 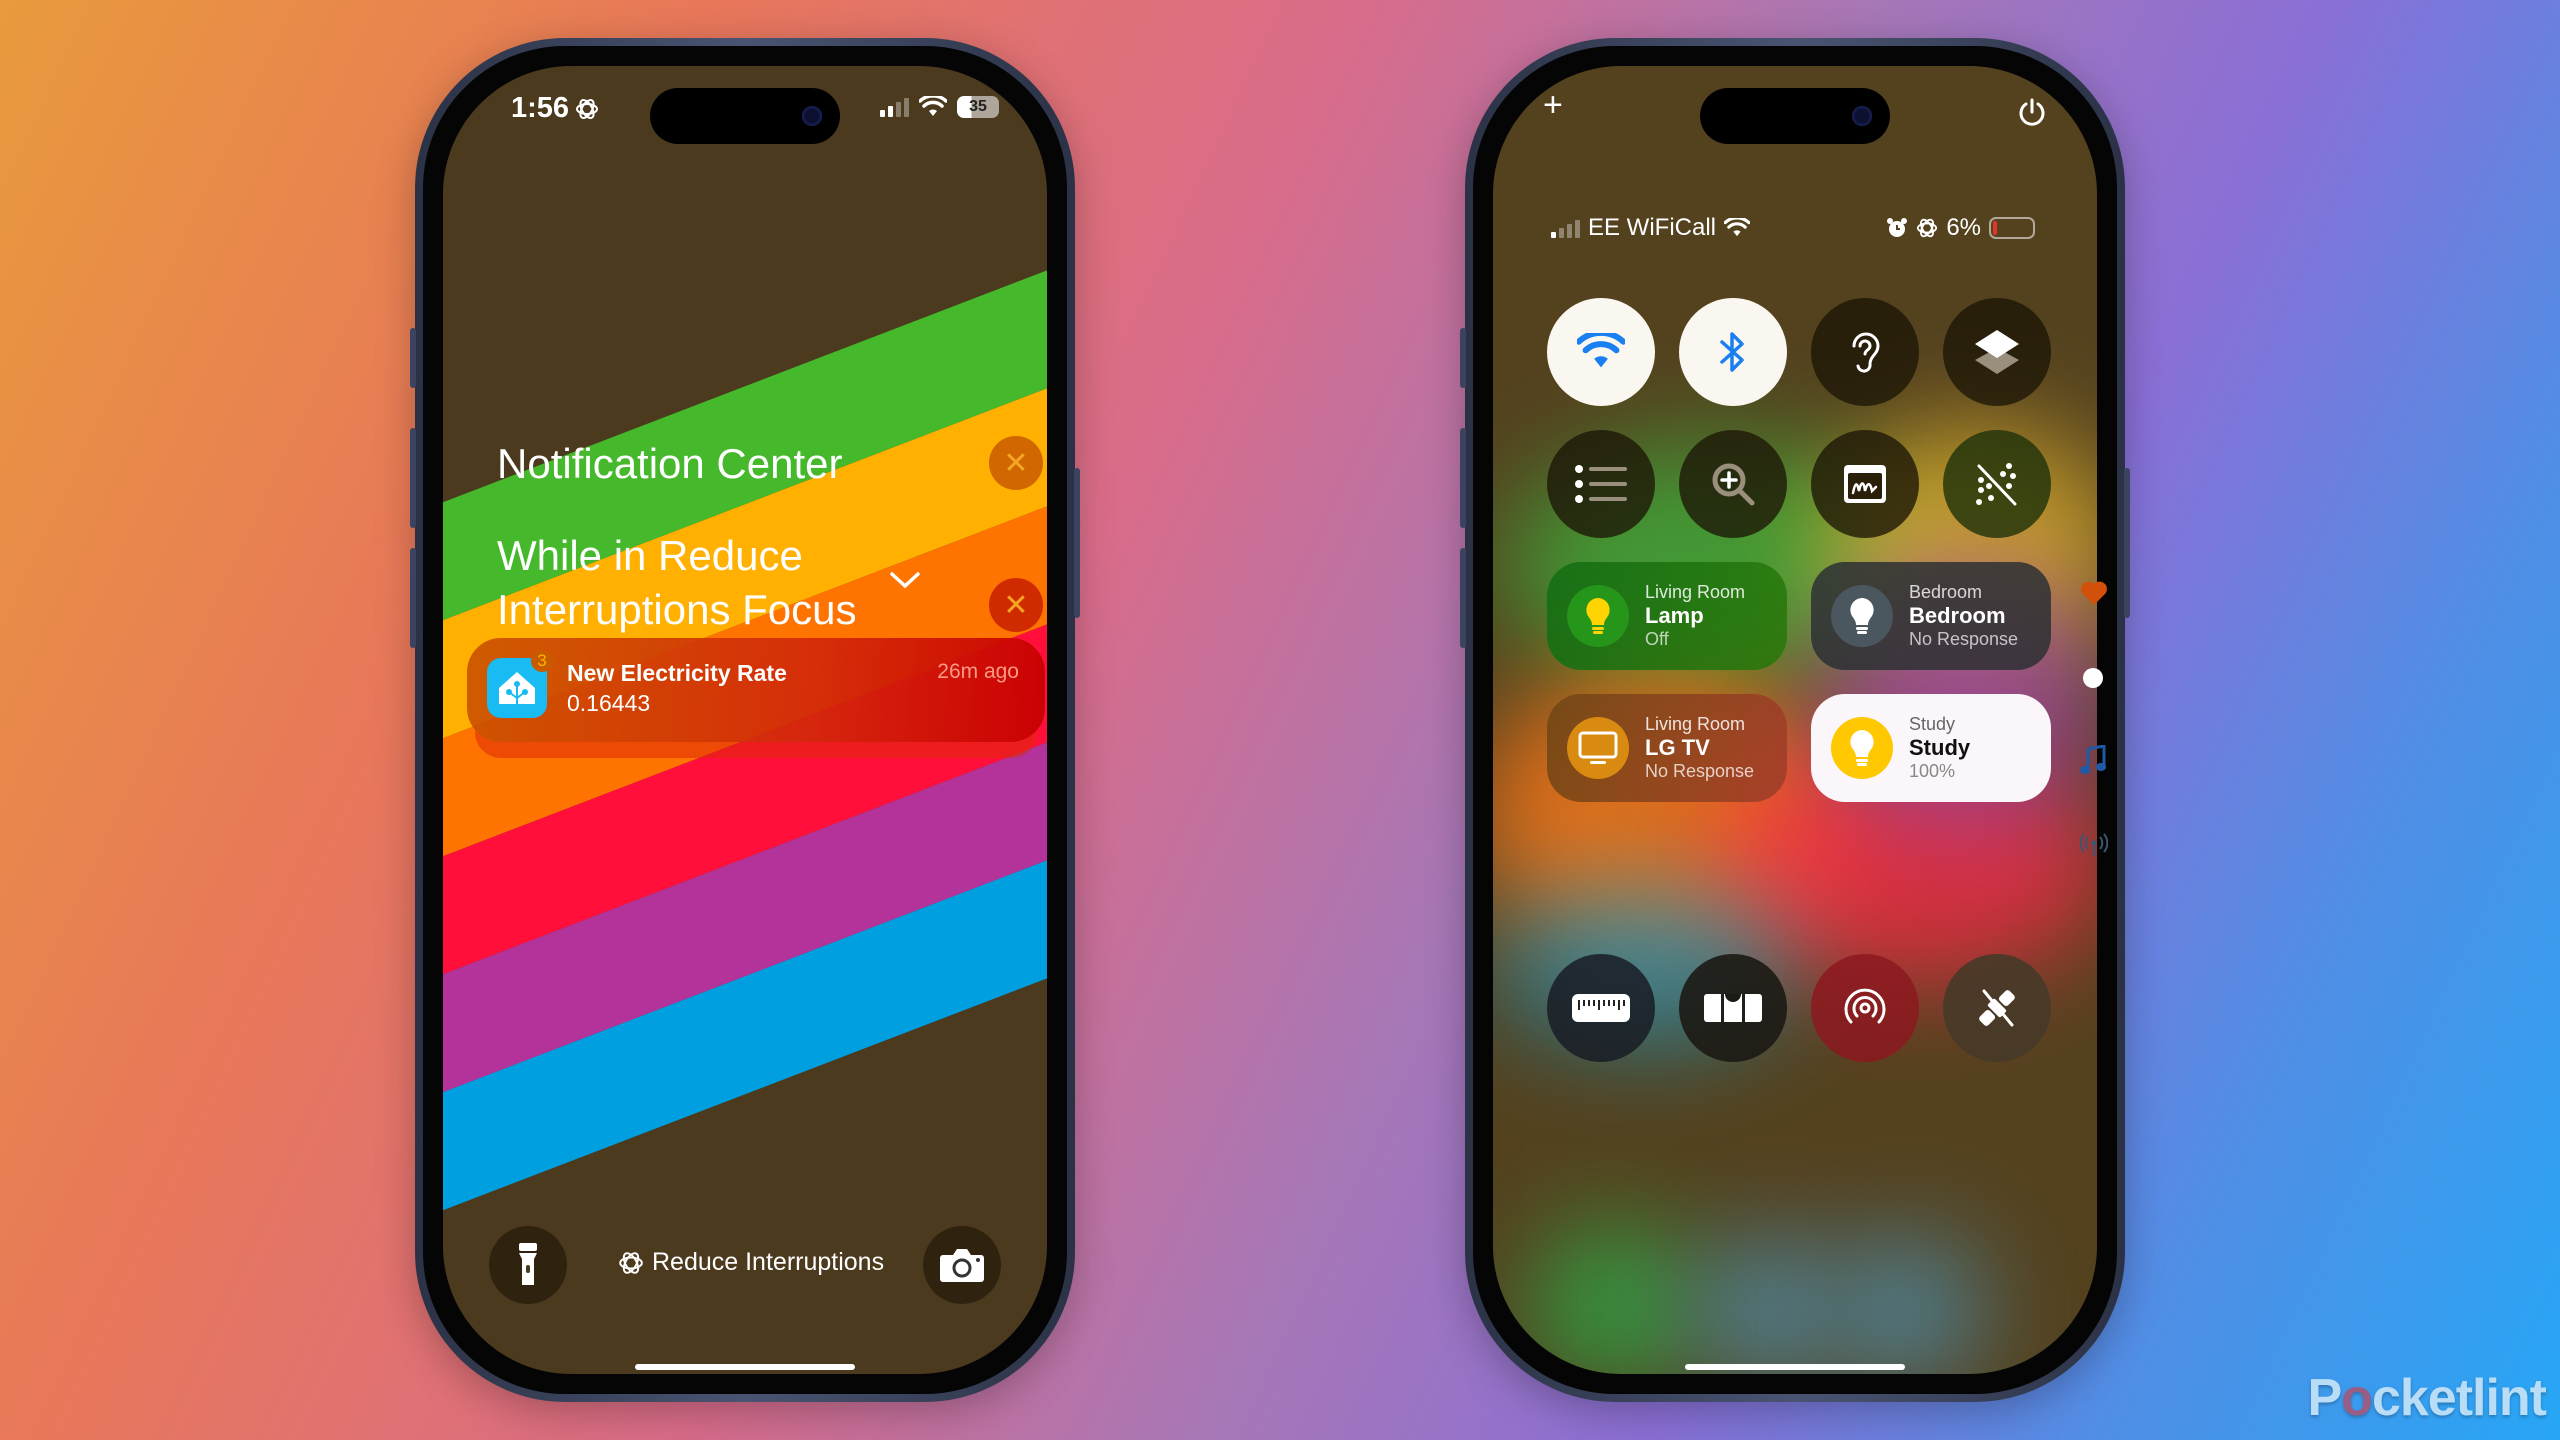 What do you see at coordinates (1897, 227) in the screenshot?
I see `alarm-icon` at bounding box center [1897, 227].